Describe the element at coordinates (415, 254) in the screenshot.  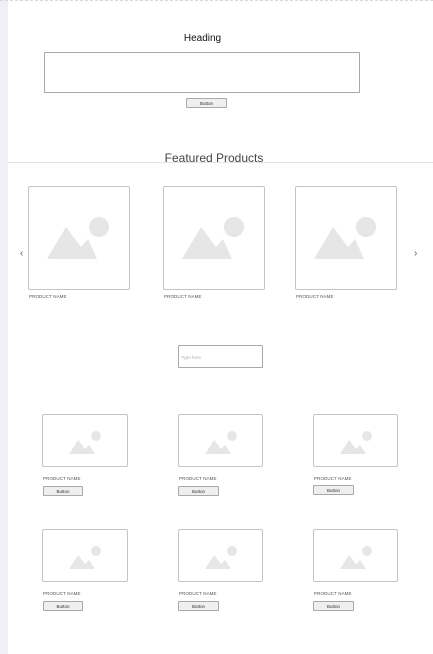
I see `carousel-next-icon: ›` at that location.